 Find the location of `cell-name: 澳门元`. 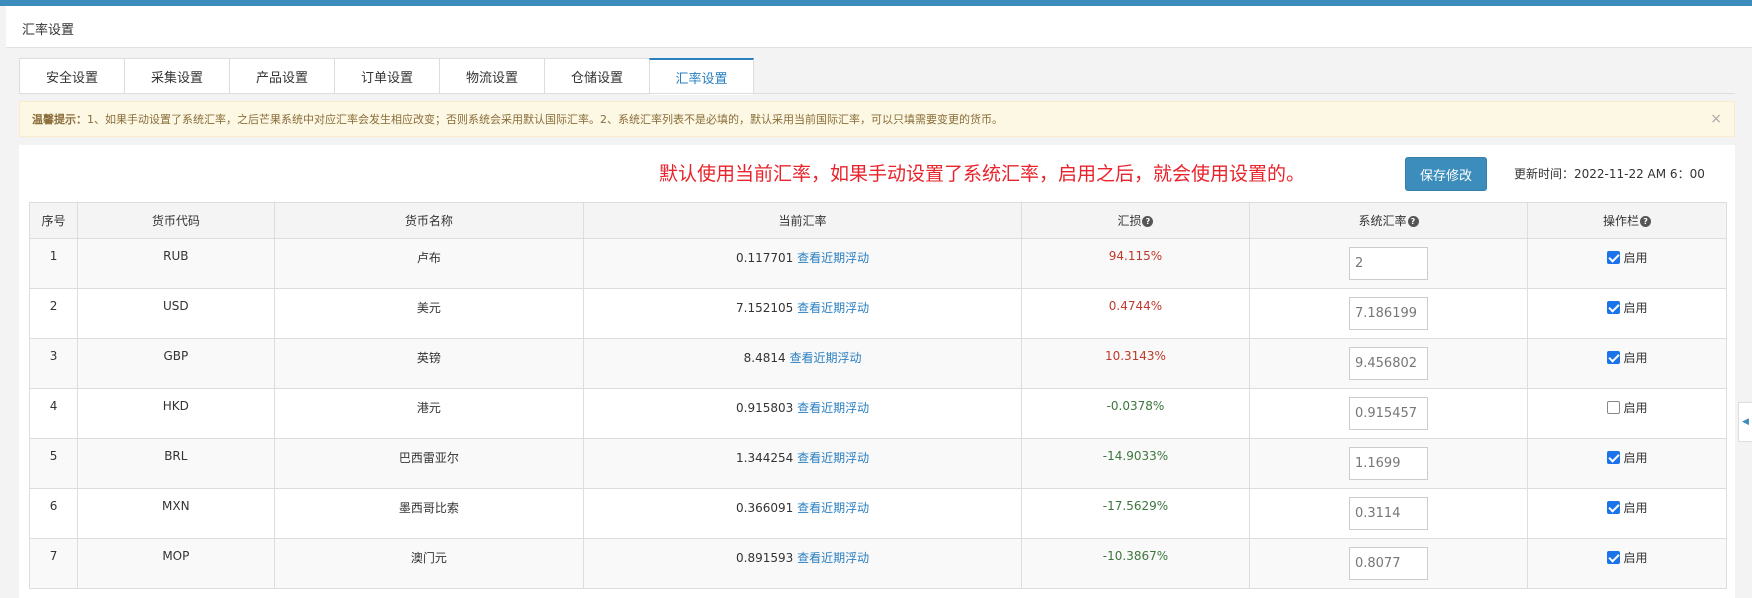

cell-name: 澳门元 is located at coordinates (429, 563).